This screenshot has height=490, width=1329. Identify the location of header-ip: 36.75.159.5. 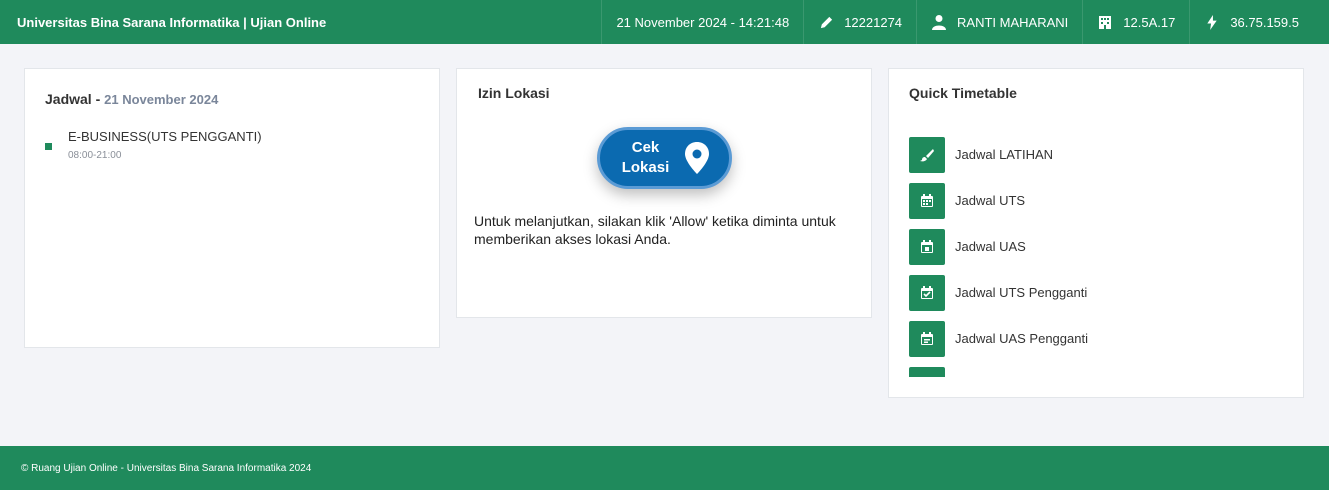
(1259, 22).